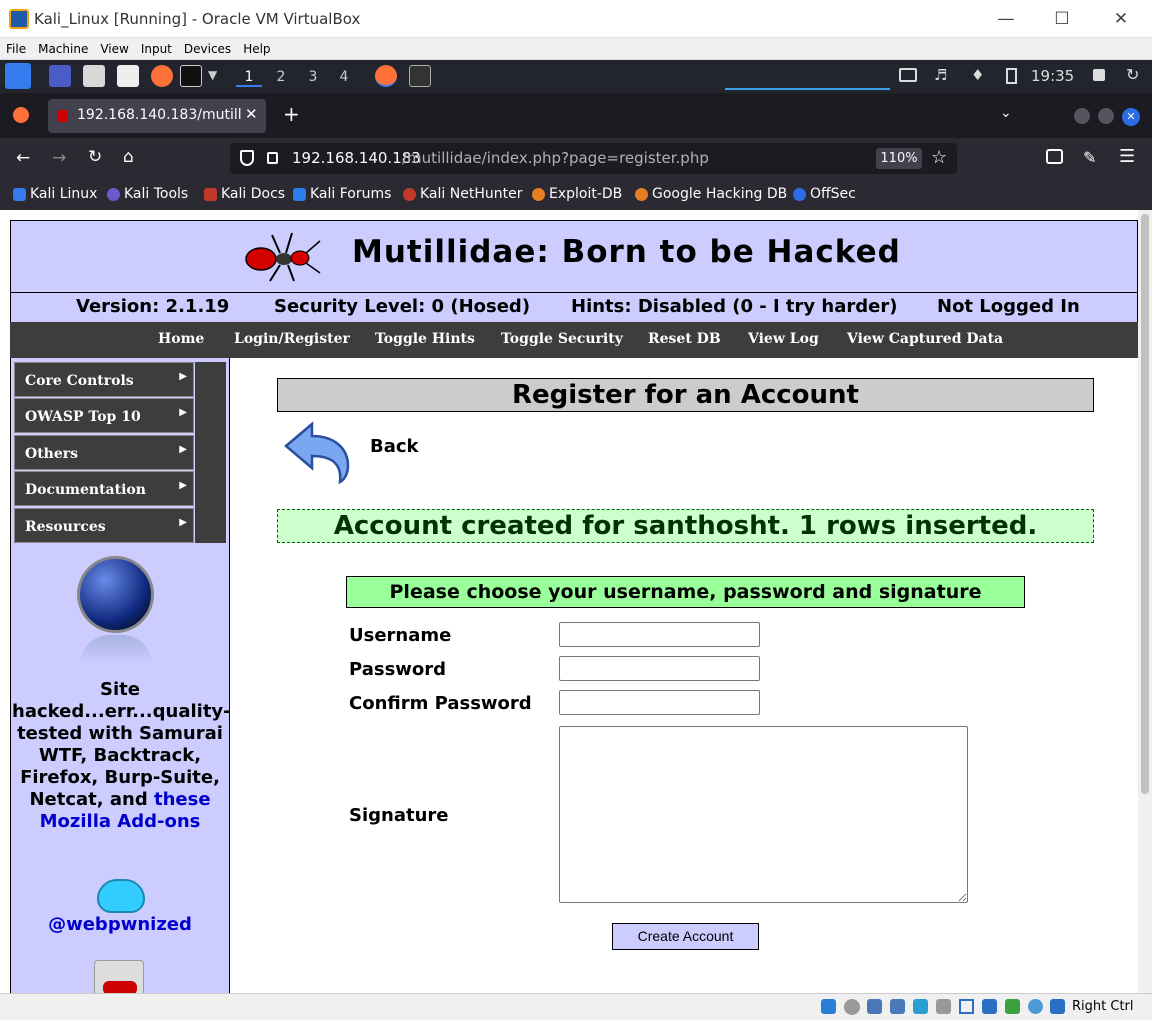 The image size is (1152, 1020). What do you see at coordinates (313, 77) in the screenshot?
I see `workspace-3: 3` at bounding box center [313, 77].